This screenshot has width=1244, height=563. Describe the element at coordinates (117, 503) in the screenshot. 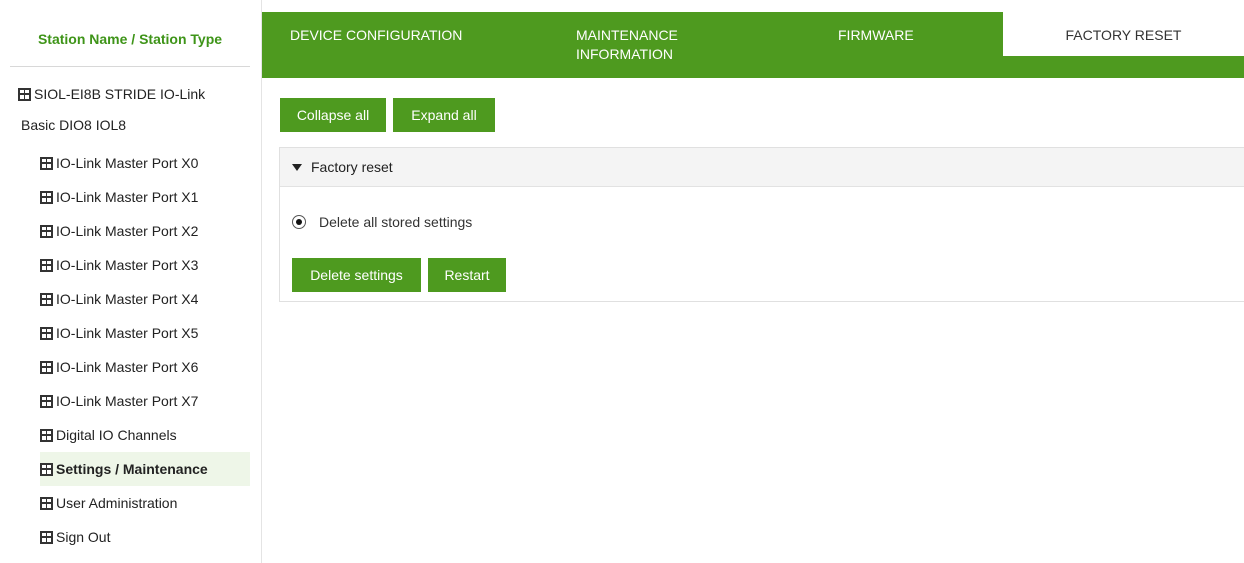

I see `sidebar-item-label: User Administration` at that location.